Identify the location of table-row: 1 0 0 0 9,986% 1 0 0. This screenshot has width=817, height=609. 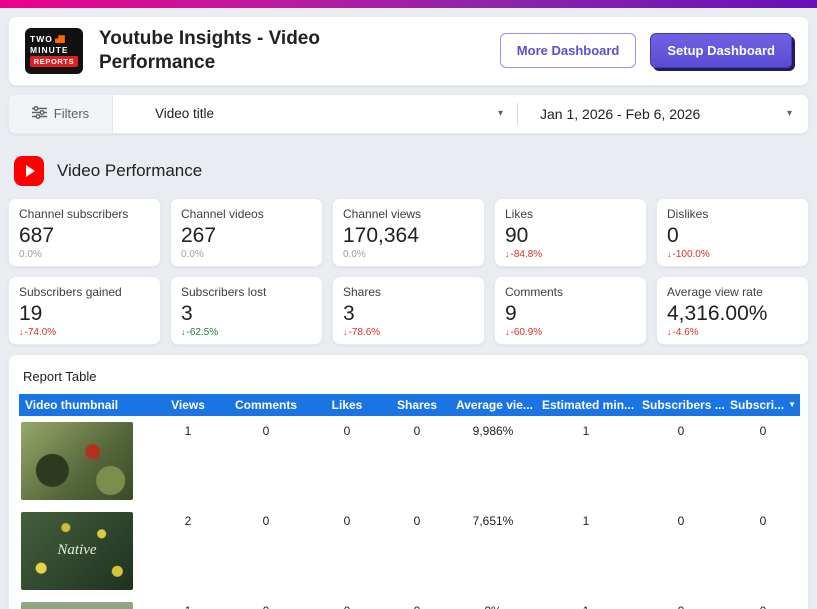
(409, 461).